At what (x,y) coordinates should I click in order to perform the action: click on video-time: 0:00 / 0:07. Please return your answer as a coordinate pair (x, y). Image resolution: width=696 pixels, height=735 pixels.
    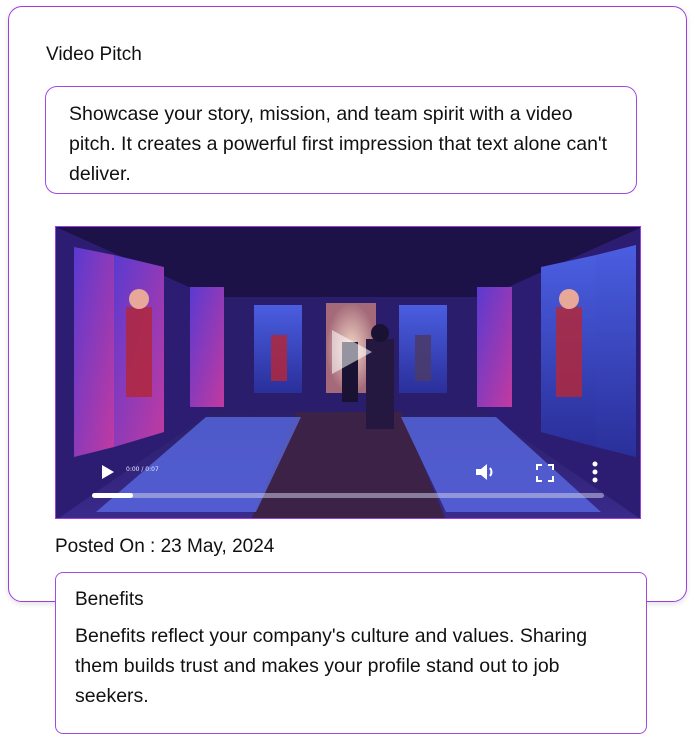
    Looking at the image, I should click on (142, 469).